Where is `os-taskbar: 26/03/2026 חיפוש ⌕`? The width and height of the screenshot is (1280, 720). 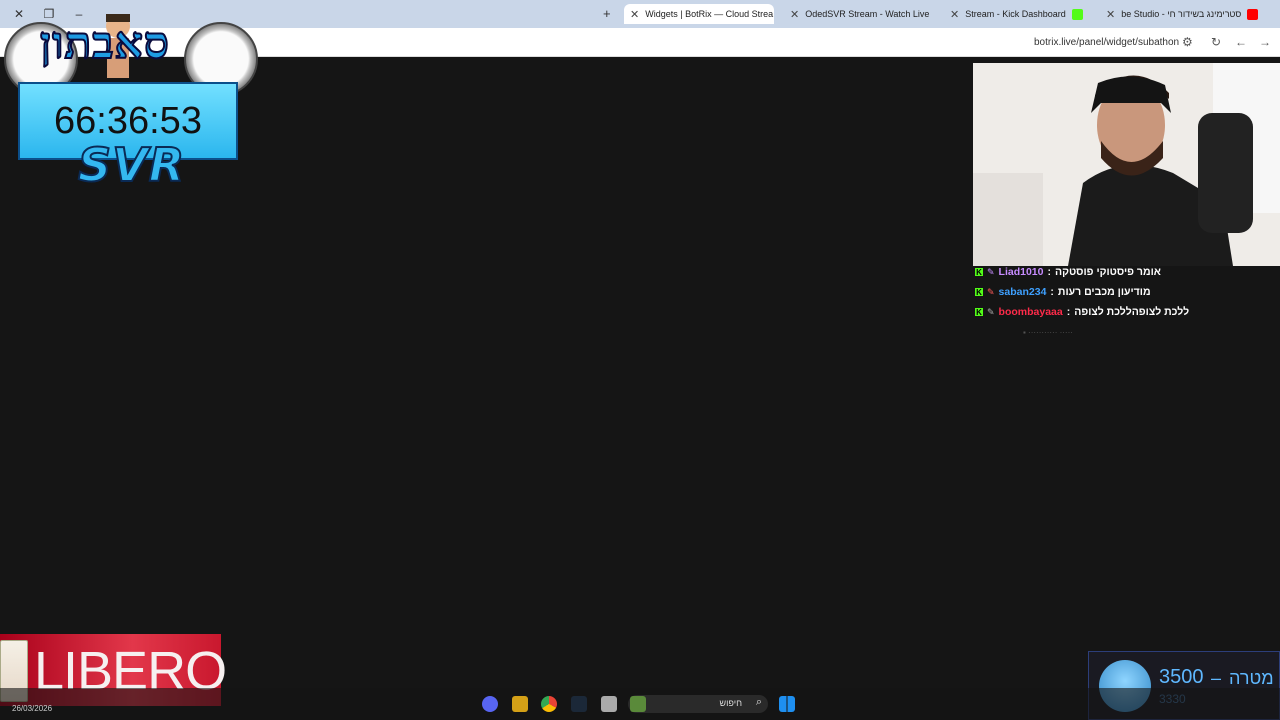
os-taskbar: 26/03/2026 חיפוש ⌕ is located at coordinates (640, 704).